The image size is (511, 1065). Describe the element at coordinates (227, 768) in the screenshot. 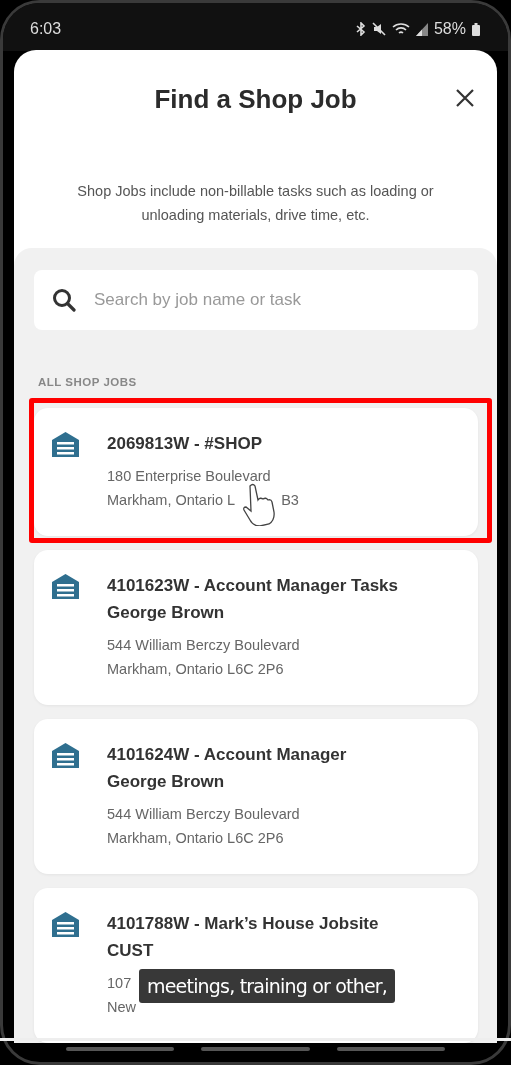

I see `job-title: 4101624W - Account Manager George Brown` at that location.